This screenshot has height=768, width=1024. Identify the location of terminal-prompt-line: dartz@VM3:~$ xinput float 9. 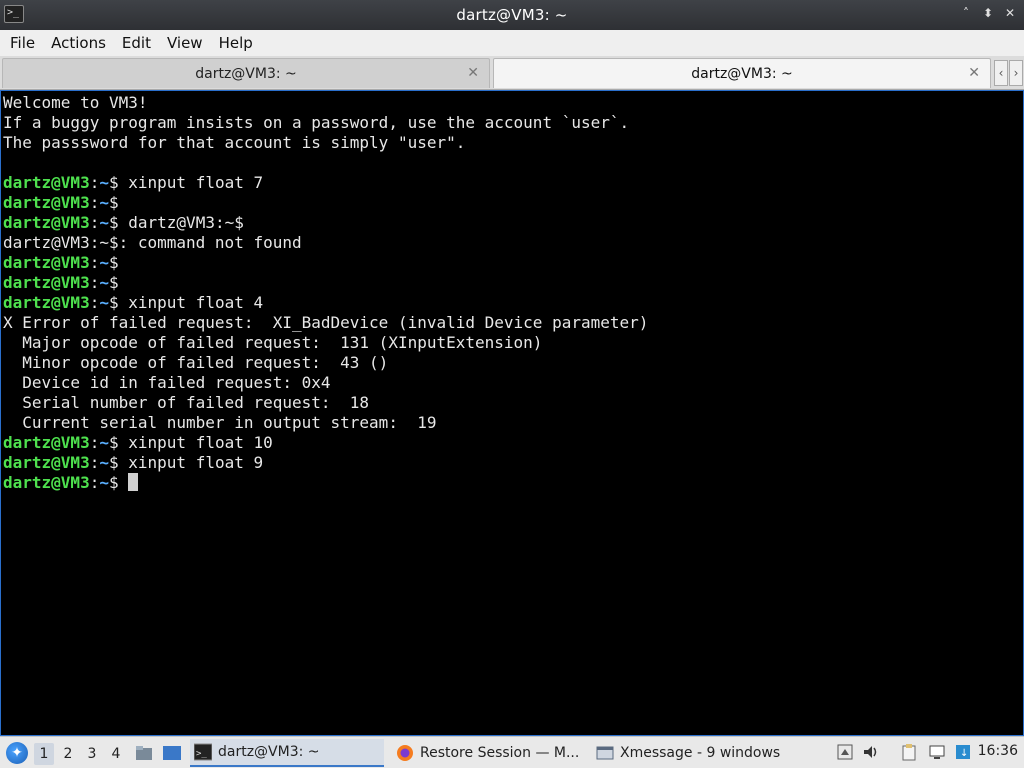
(133, 462).